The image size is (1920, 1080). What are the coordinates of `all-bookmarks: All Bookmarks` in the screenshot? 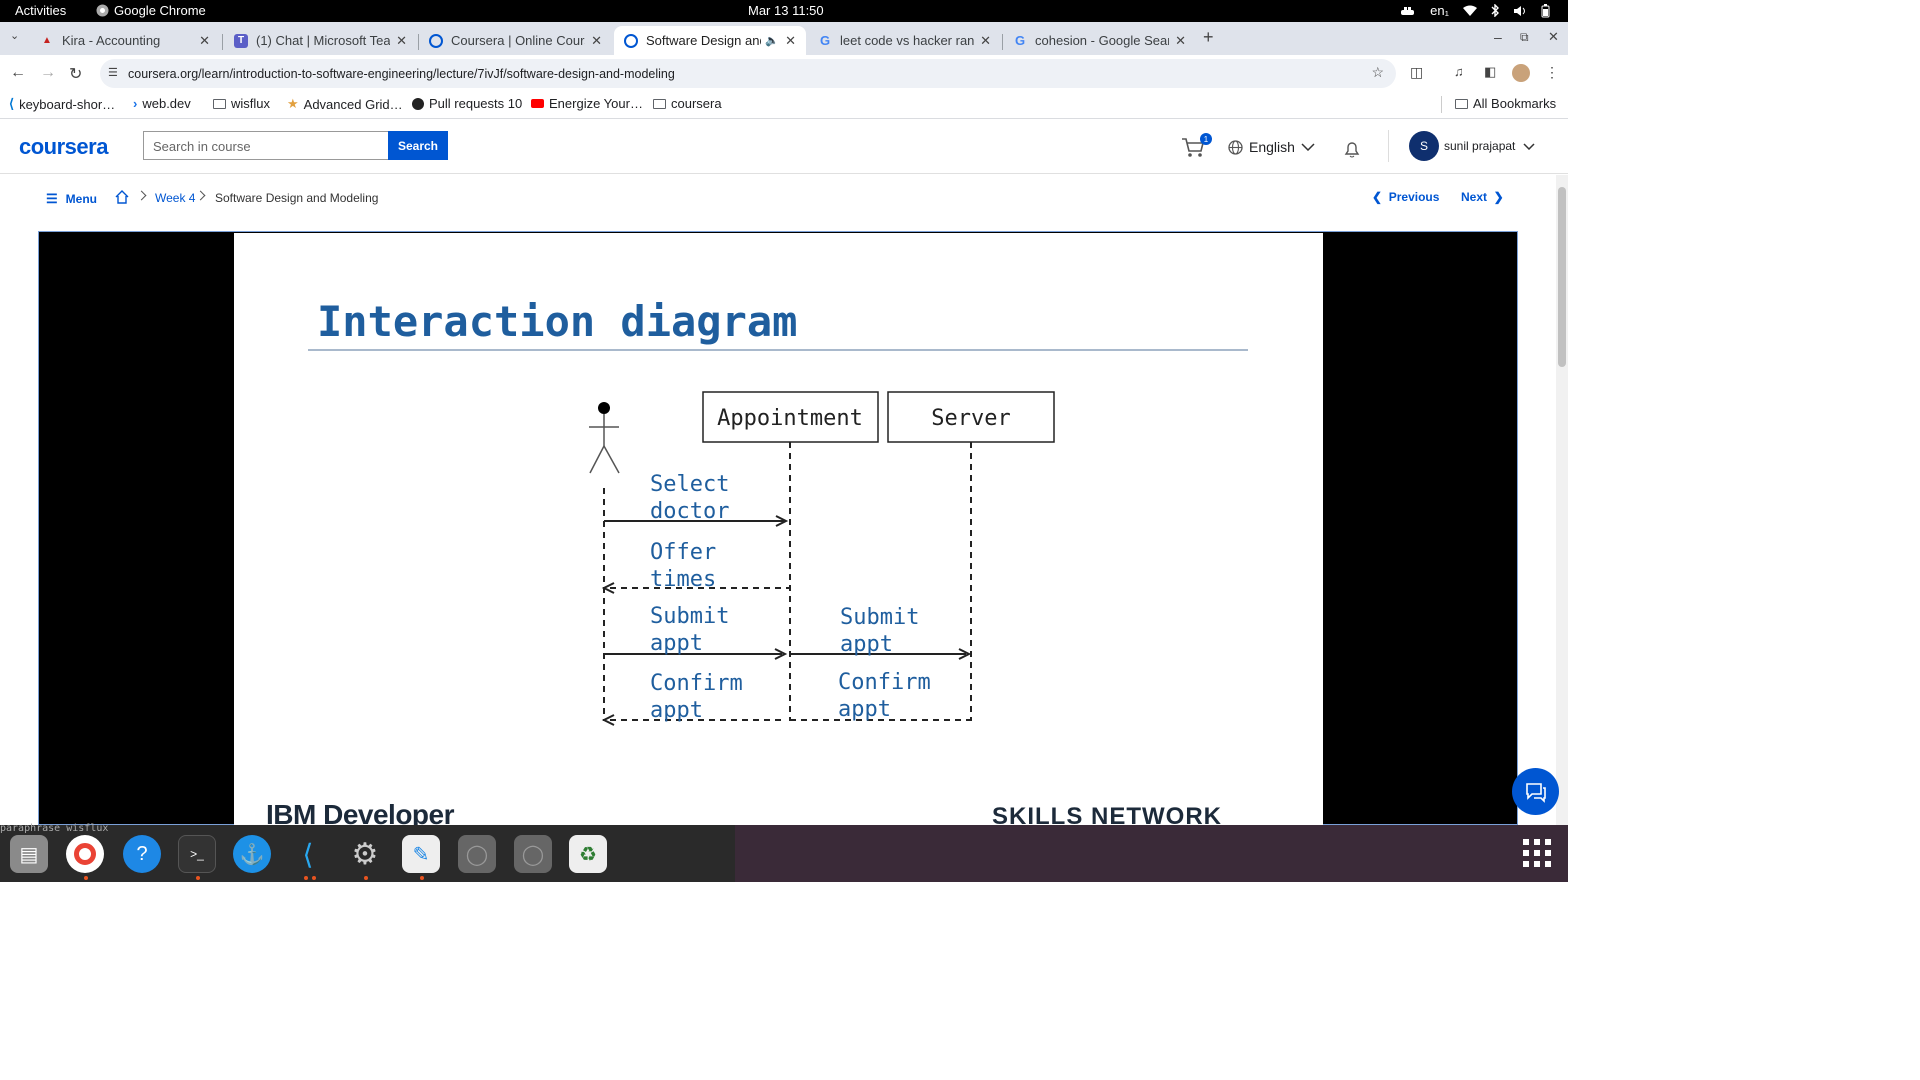 It's located at (1505, 103).